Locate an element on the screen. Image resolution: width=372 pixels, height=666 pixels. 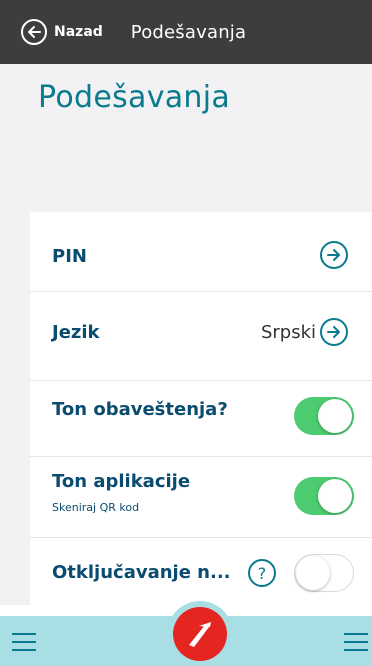
back-label: Nazad is located at coordinates (78, 32).